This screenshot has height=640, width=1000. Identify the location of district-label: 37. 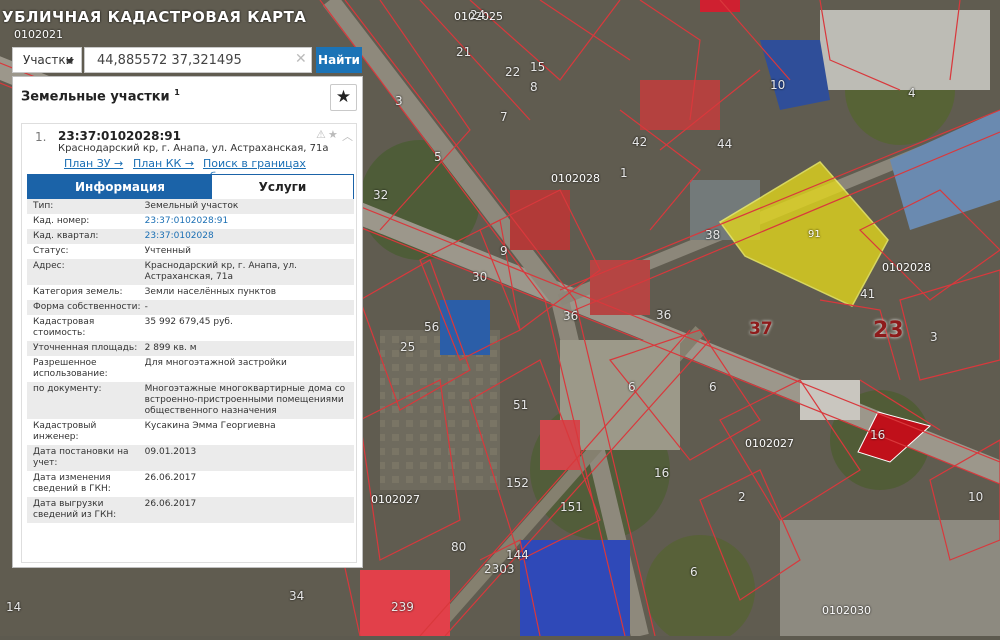
(761, 329).